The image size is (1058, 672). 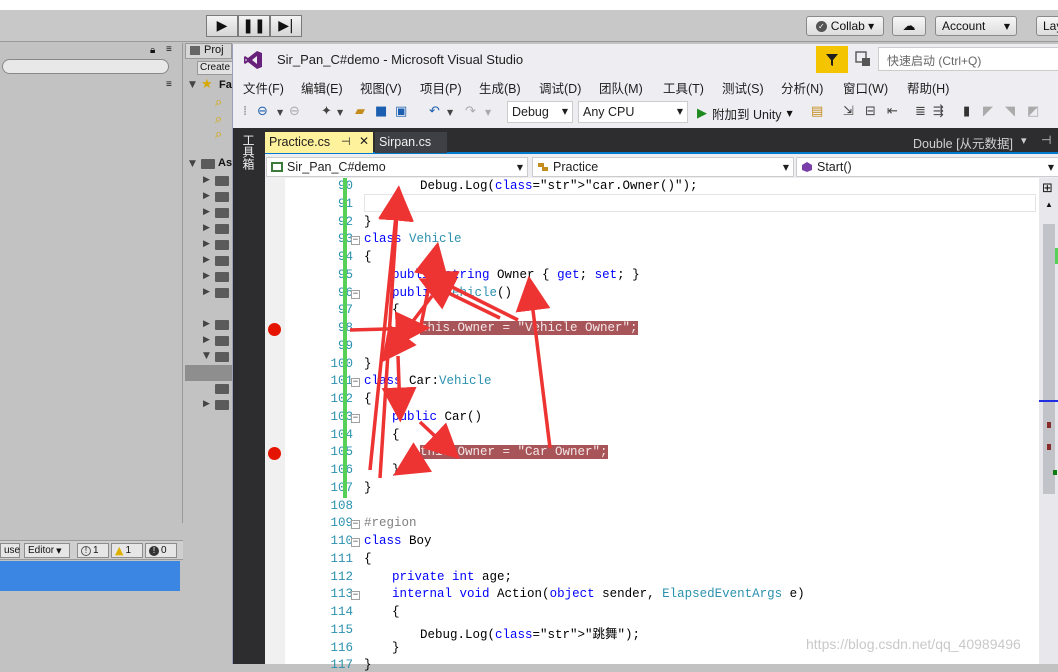 What do you see at coordinates (913, 644) in the screenshot?
I see `csdn-watermark: https://blog.csdn.net/qq_40989496` at bounding box center [913, 644].